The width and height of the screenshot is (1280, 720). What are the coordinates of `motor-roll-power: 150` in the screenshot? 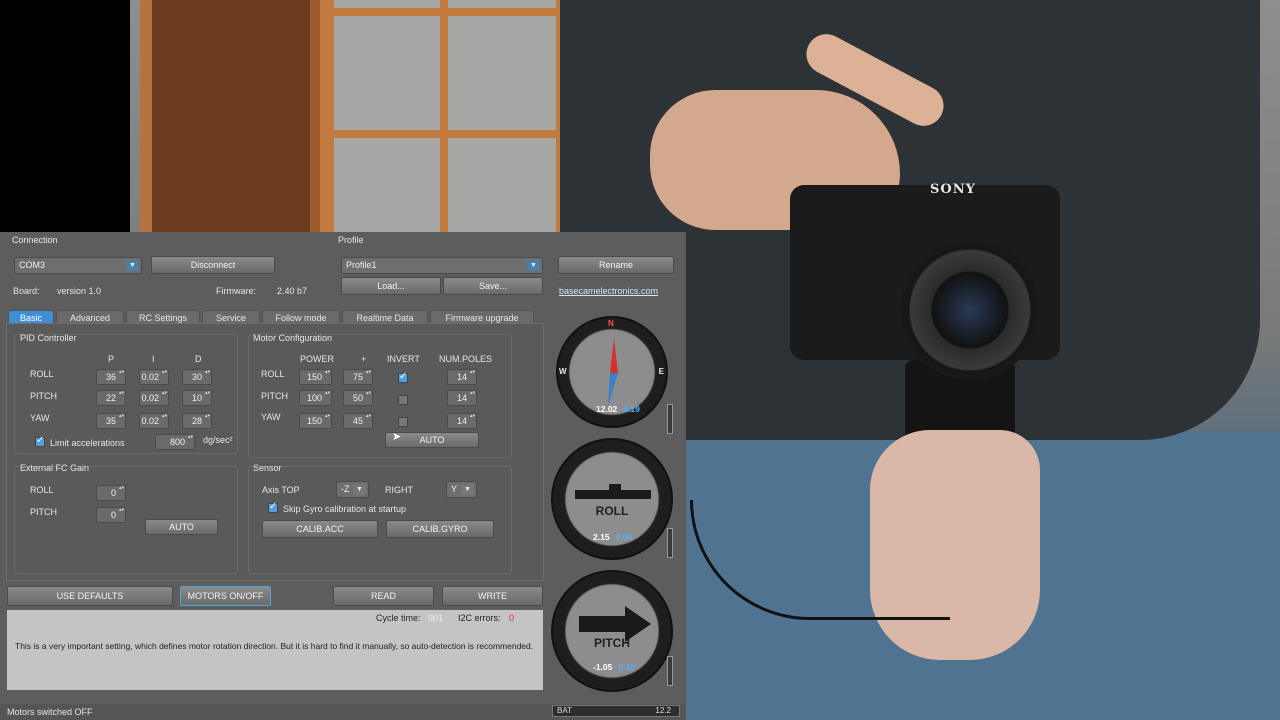 It's located at (315, 376).